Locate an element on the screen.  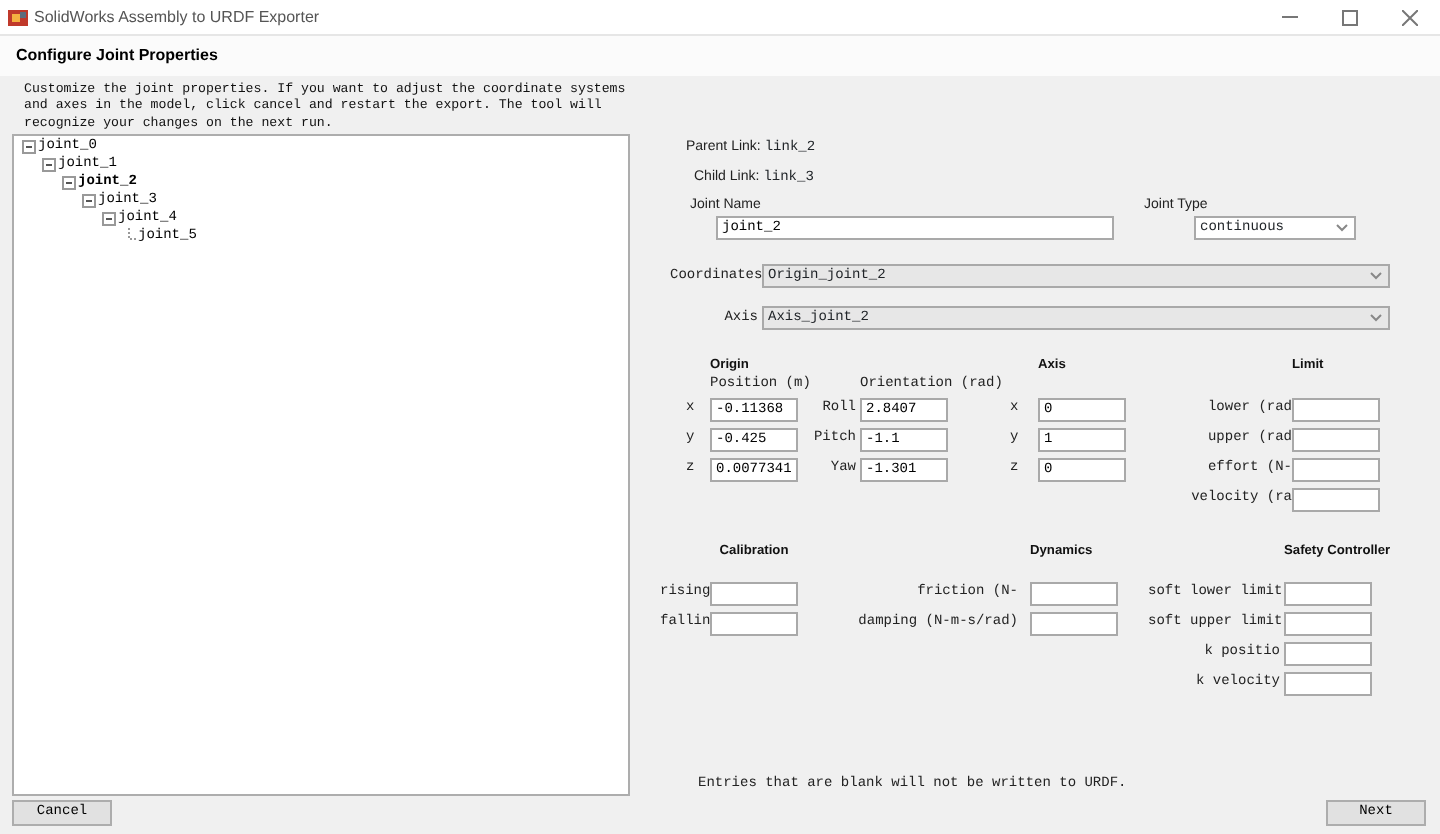
maximize-icon is located at coordinates (1350, 17).